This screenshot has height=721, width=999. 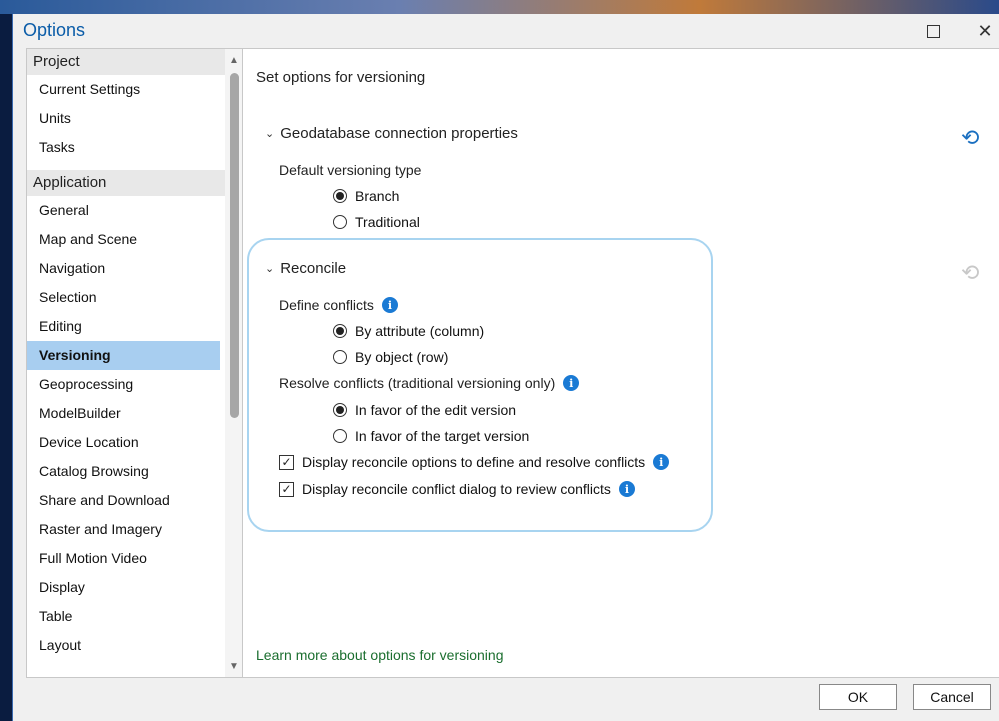 I want to click on sidebar-item-raster-and-imagery: Raster and Imagery, so click(x=123, y=529).